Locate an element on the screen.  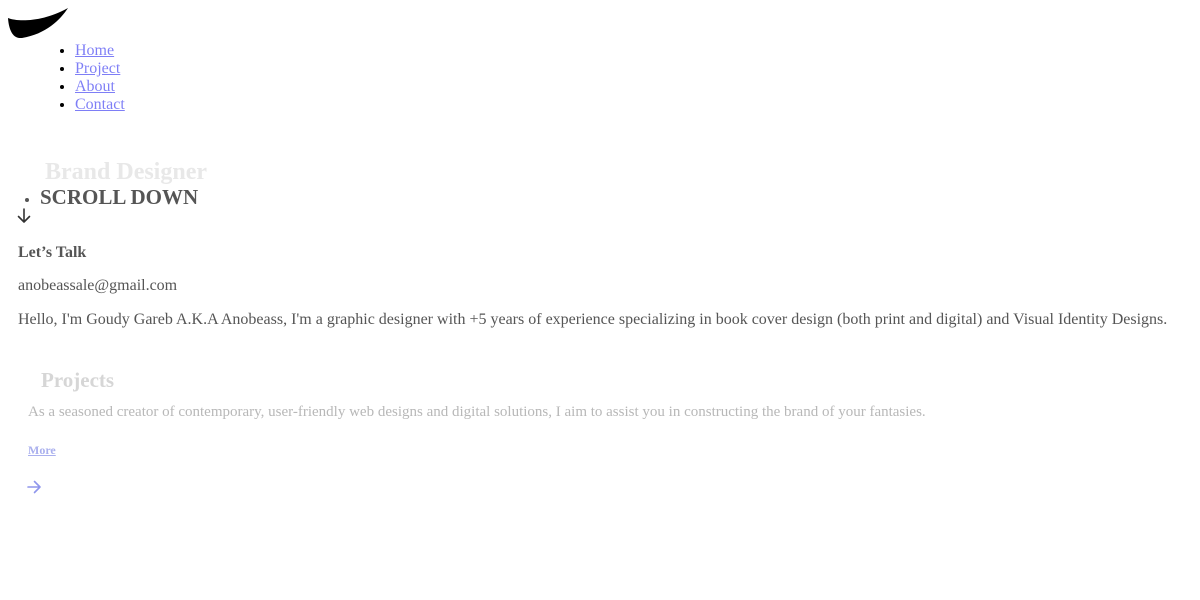
lets-talk-heading: Let’s Talk is located at coordinates (52, 252).